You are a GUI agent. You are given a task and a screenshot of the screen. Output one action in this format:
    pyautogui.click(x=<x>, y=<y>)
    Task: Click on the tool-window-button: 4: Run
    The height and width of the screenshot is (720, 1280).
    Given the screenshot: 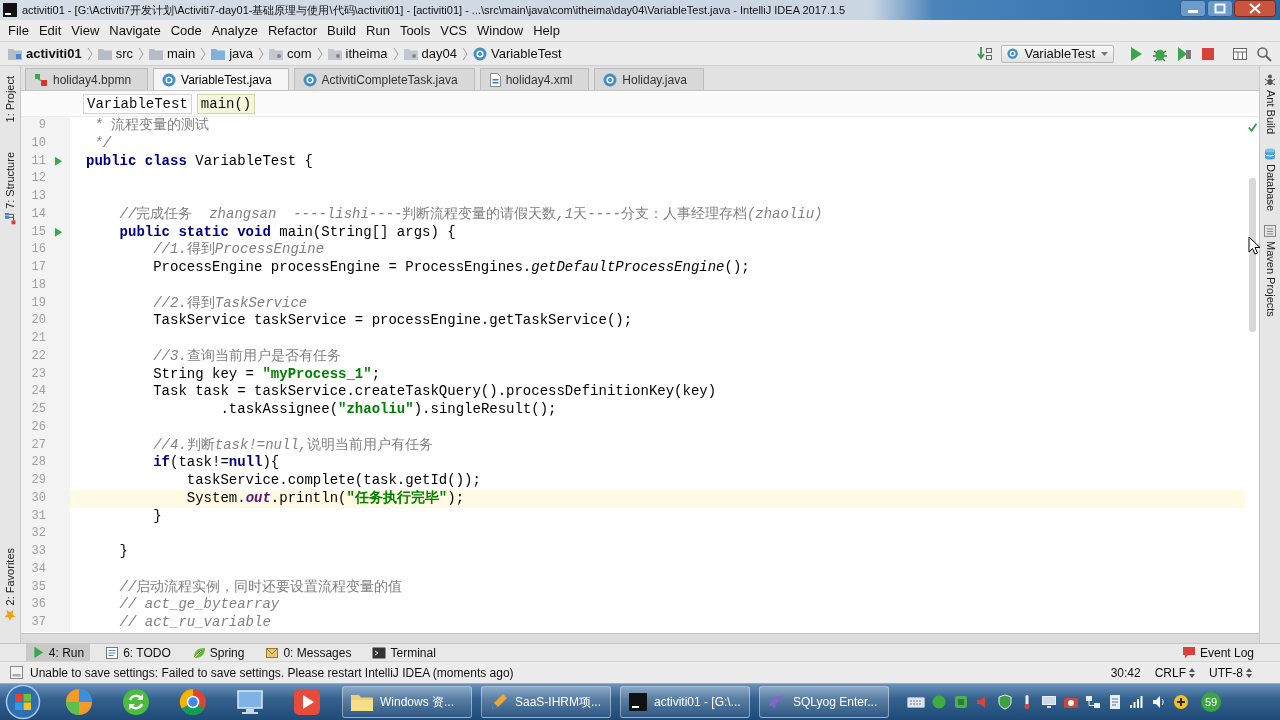 What is the action you would take?
    pyautogui.click(x=58, y=652)
    